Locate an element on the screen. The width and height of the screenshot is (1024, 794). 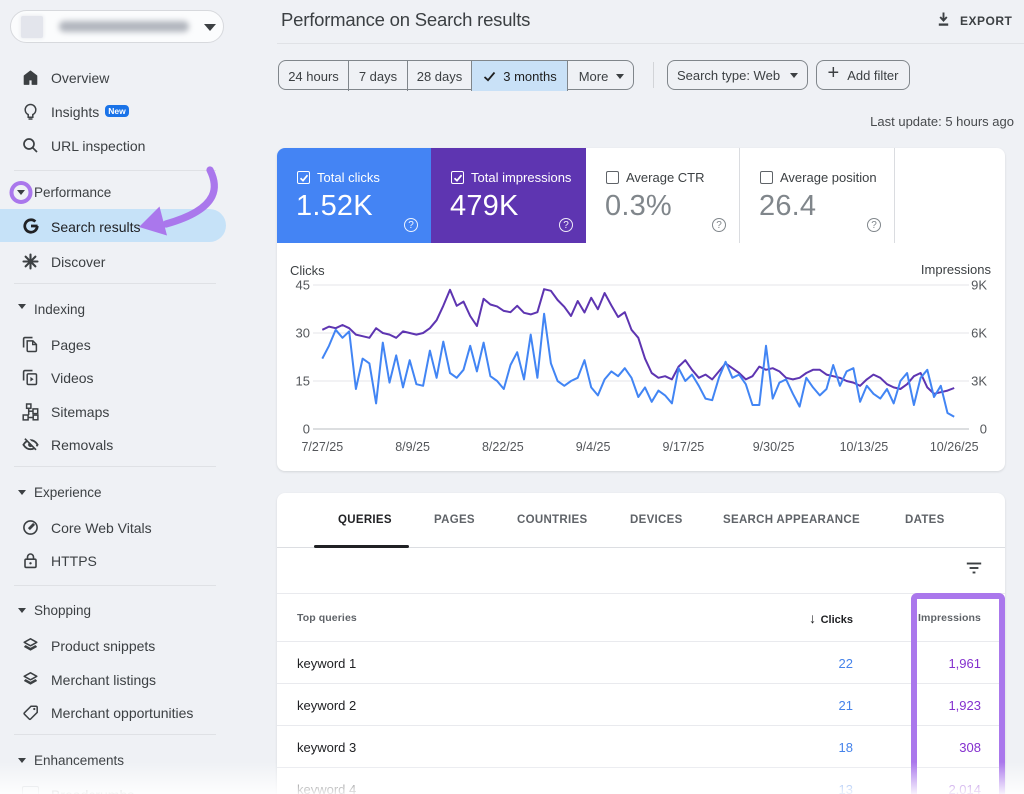
svg-text: 10/13/25 is located at coordinates (864, 447).